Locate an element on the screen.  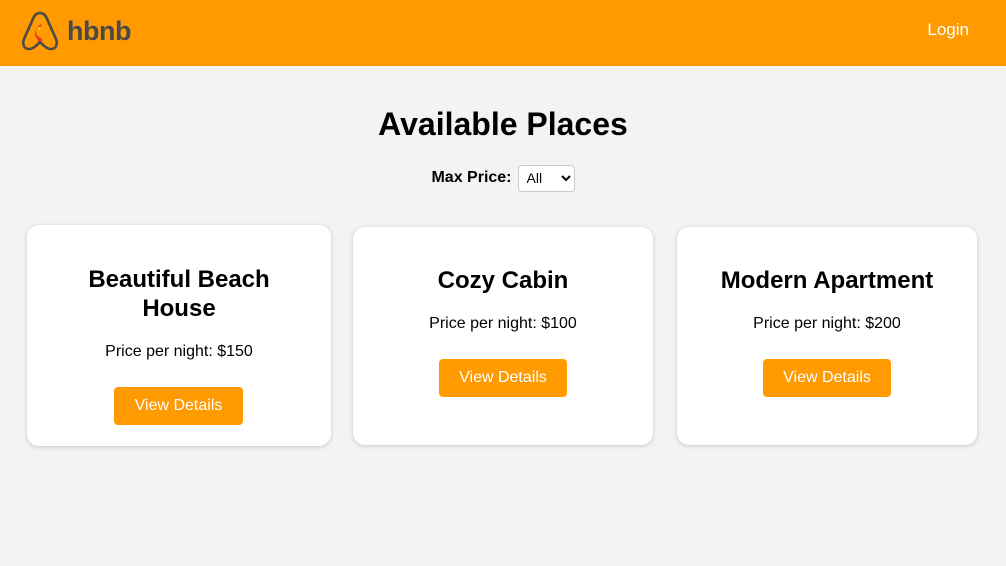
logo-icon is located at coordinates (40, 31).